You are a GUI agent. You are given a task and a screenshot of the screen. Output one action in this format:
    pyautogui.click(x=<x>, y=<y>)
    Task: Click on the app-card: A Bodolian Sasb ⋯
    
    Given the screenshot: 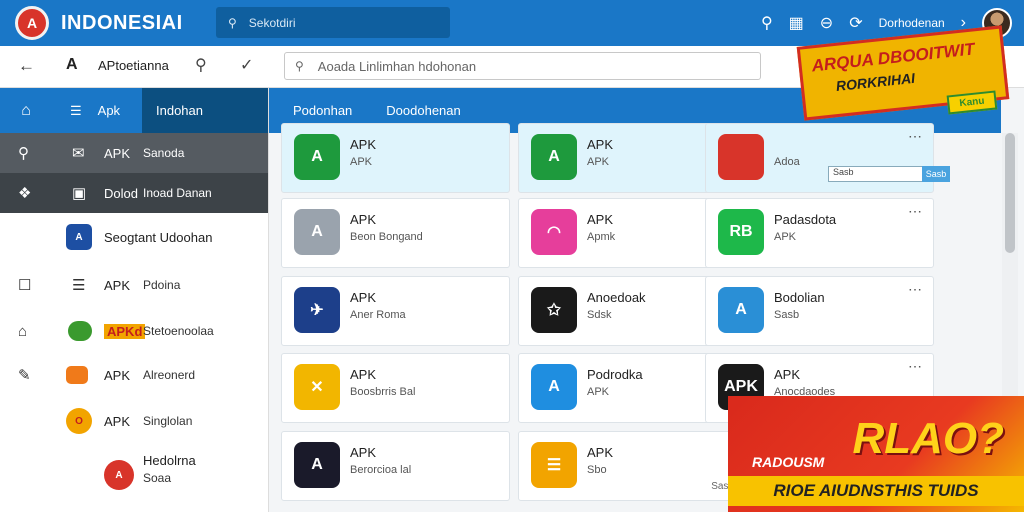 What is the action you would take?
    pyautogui.click(x=819, y=311)
    